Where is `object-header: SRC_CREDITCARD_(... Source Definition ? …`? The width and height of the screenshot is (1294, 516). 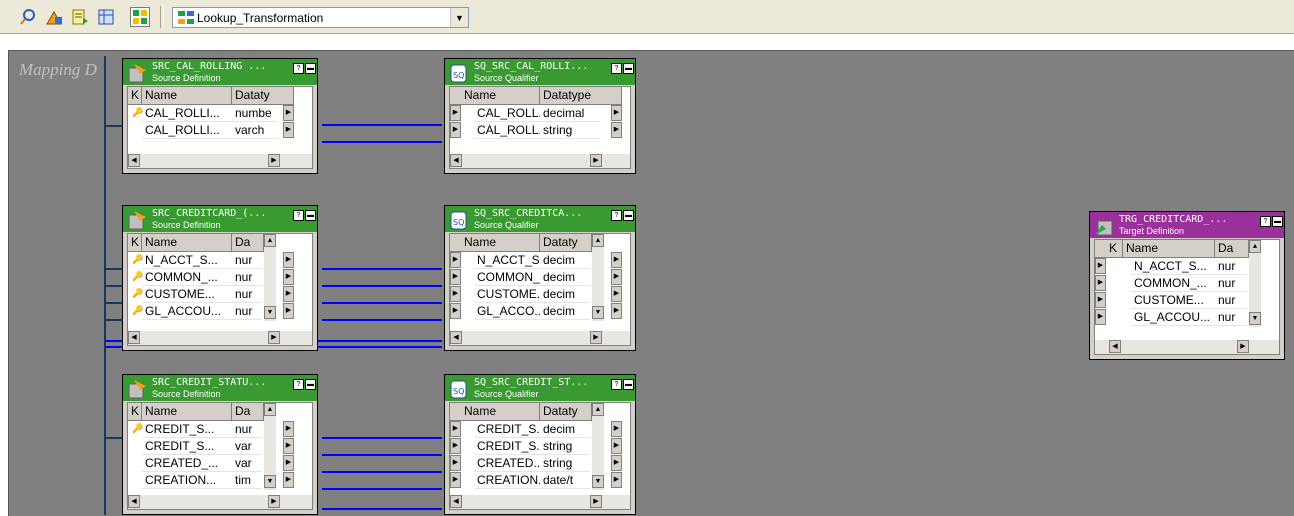 object-header: SRC_CREDITCARD_(... Source Definition ? … is located at coordinates (220, 219).